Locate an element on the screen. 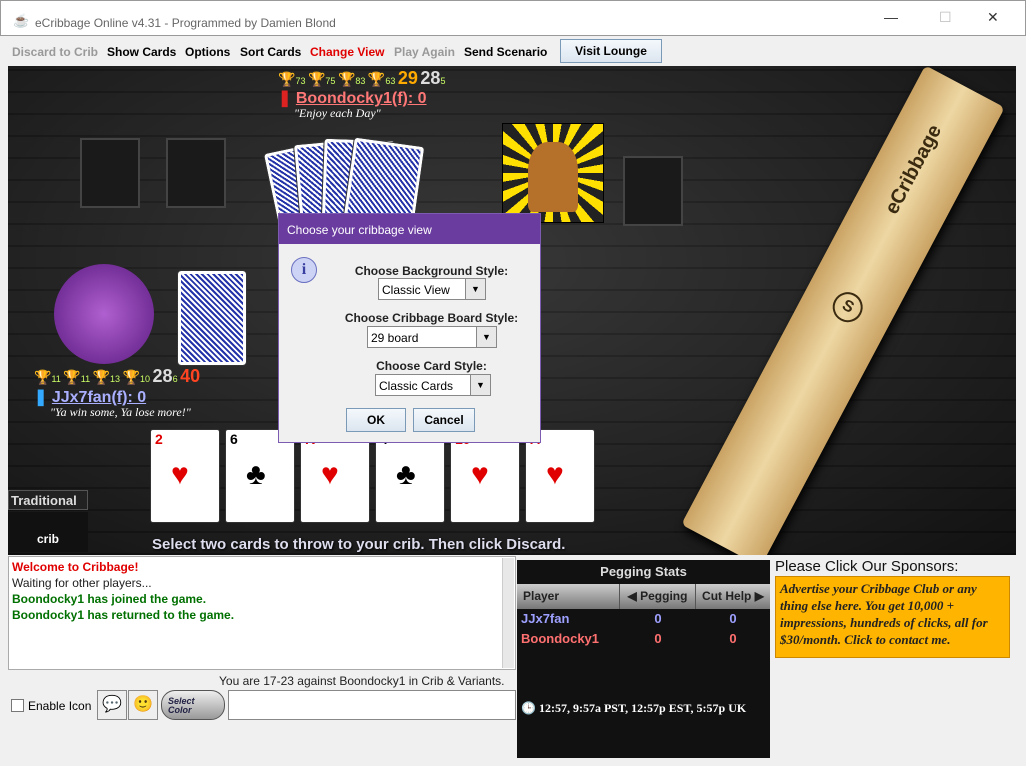  card-rank: 6 is located at coordinates (234, 439).